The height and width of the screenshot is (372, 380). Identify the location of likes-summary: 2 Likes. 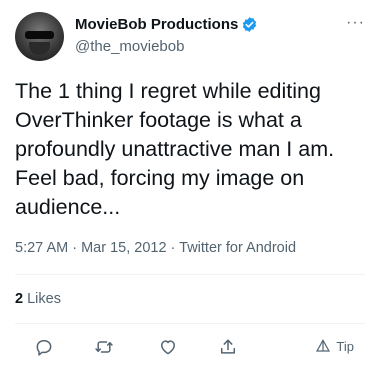
(38, 299).